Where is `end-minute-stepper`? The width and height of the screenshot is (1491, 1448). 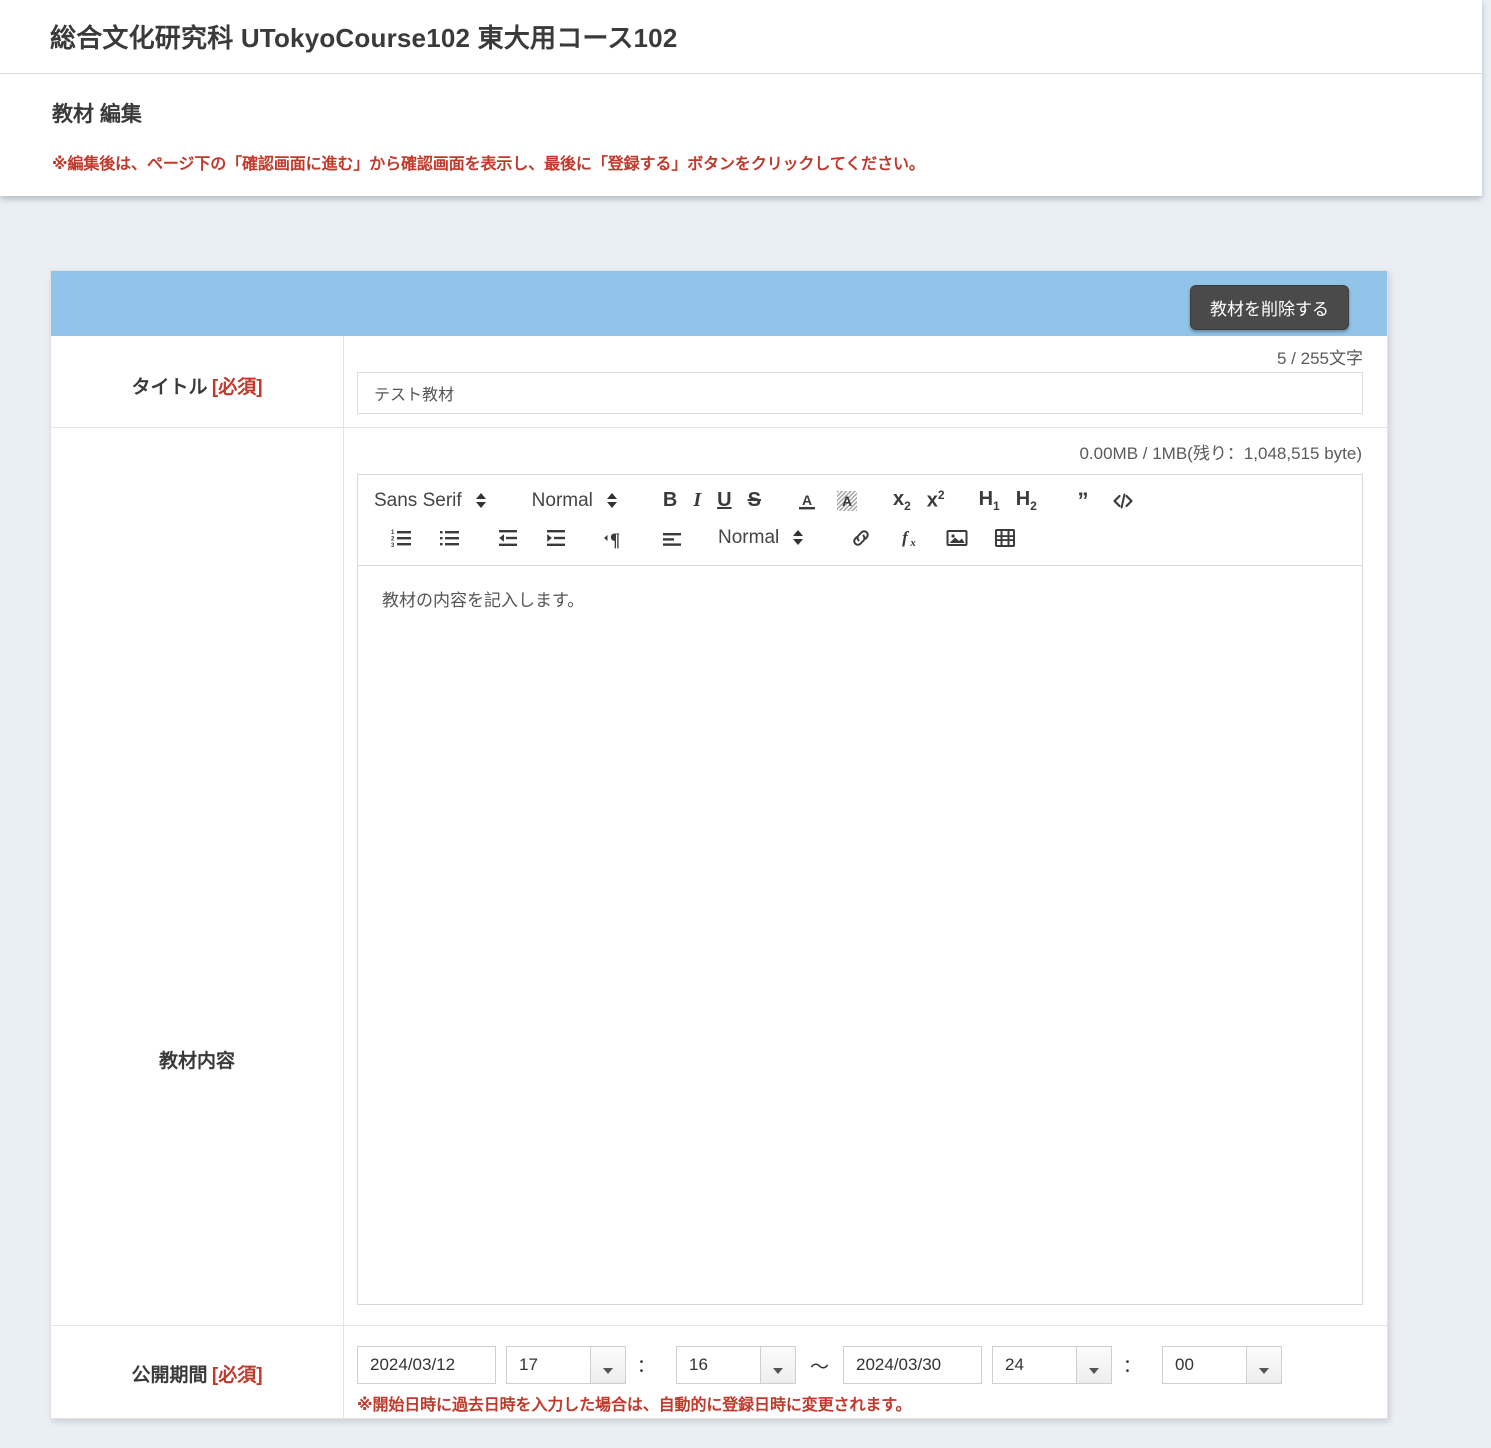 end-minute-stepper is located at coordinates (1222, 1365).